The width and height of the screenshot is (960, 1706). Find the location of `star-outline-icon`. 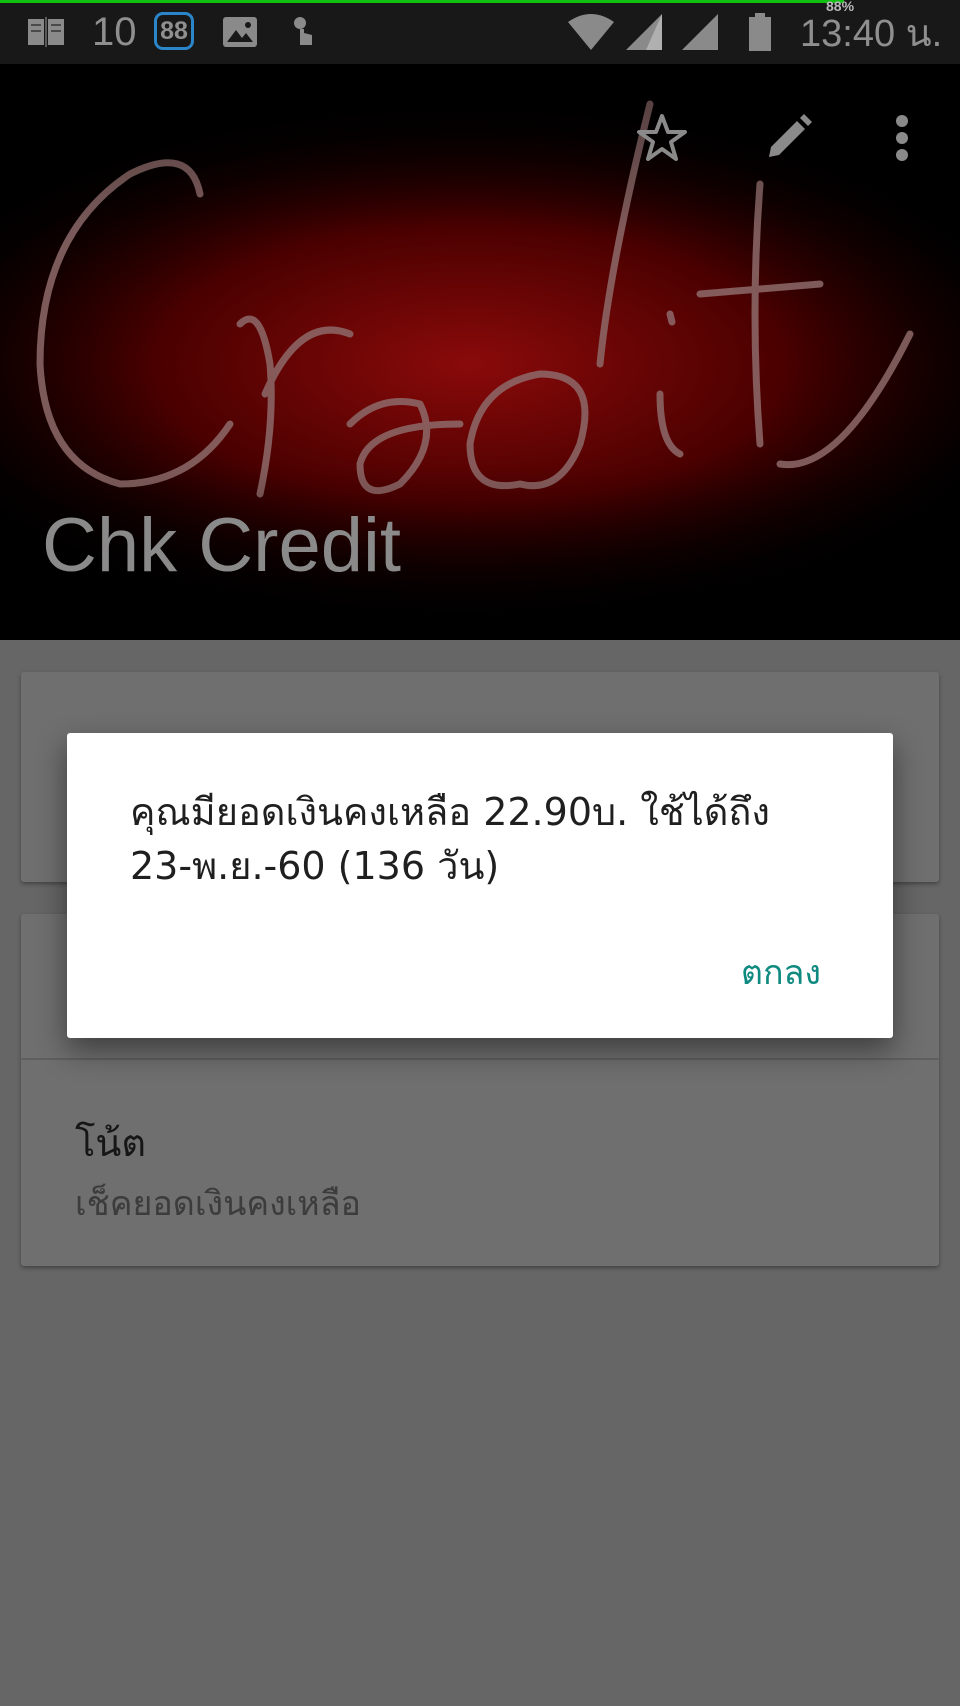

star-outline-icon is located at coordinates (662, 138).